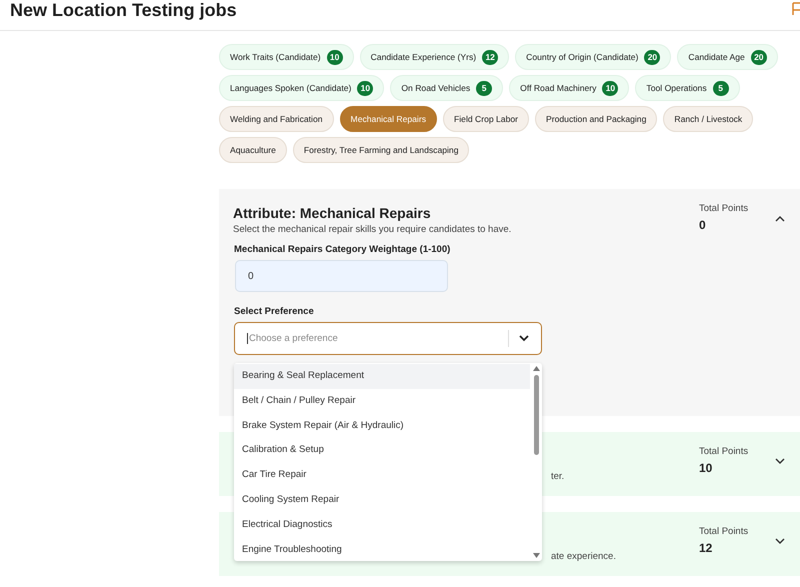 The width and height of the screenshot is (800, 587). What do you see at coordinates (536, 555) in the screenshot?
I see `scroll-down-icon` at bounding box center [536, 555].